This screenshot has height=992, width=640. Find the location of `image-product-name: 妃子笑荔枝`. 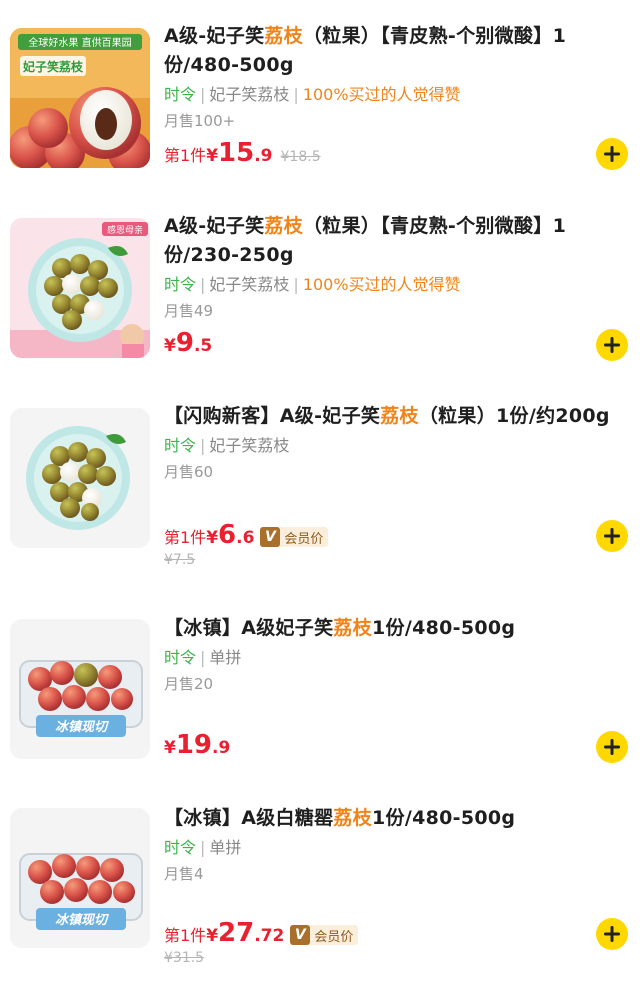

image-product-name: 妃子笑荔枝 is located at coordinates (53, 66).